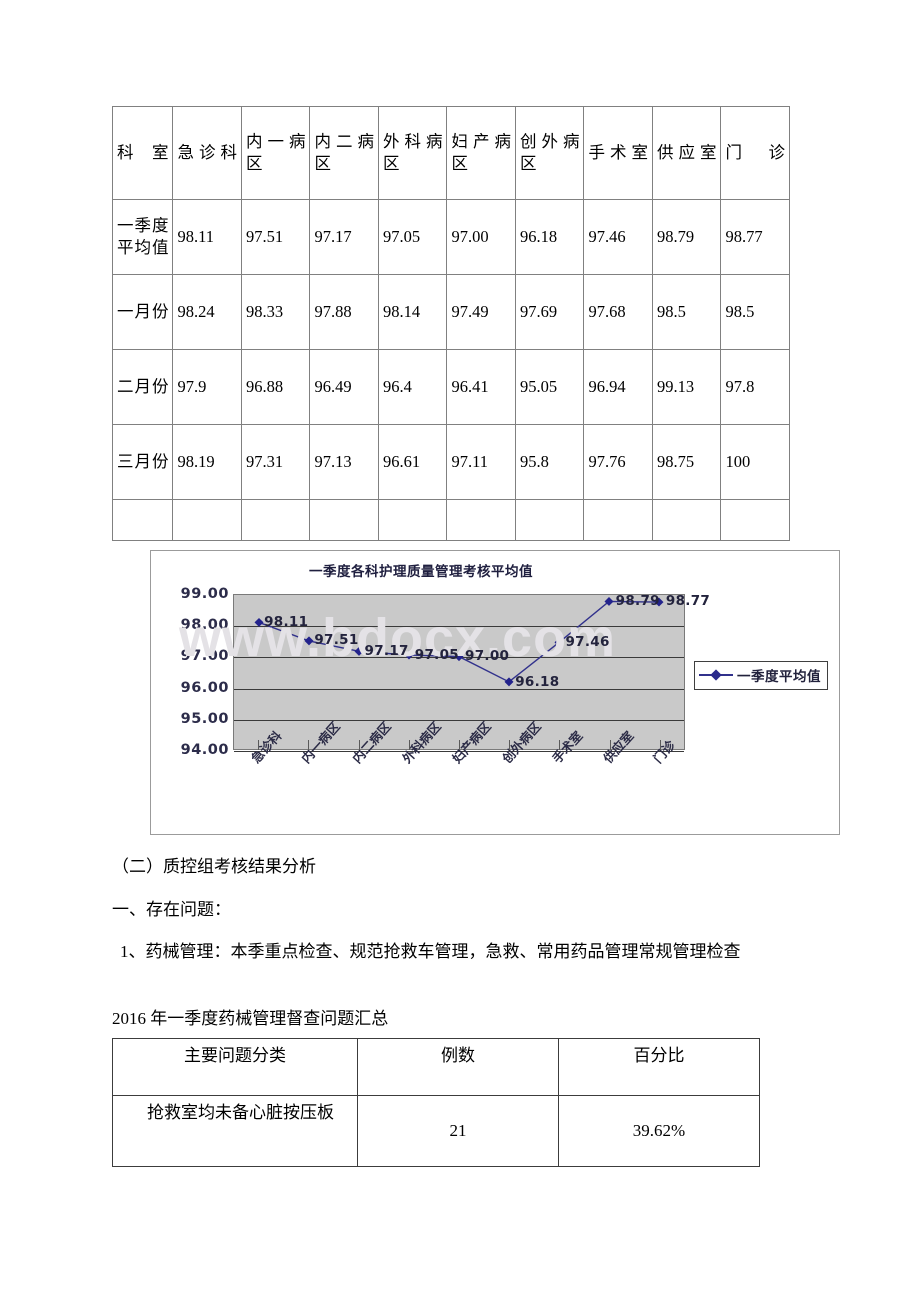 The image size is (920, 1302). Describe the element at coordinates (204, 594) in the screenshot. I see `y-axis-tick-label: 99.00` at that location.